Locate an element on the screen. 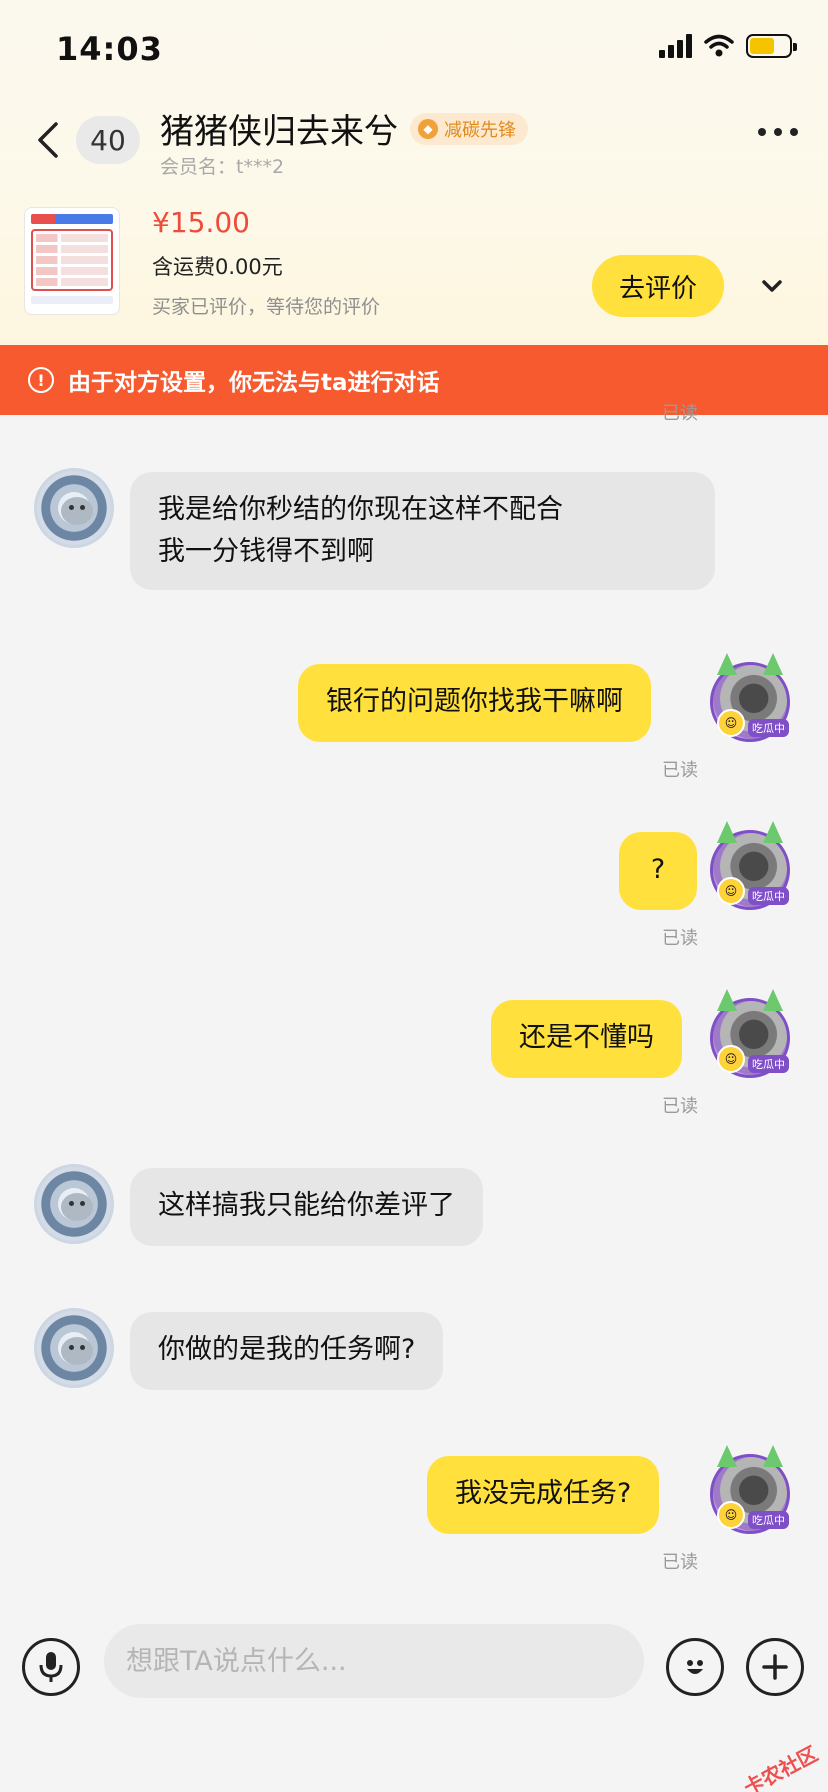 The height and width of the screenshot is (1792, 828). member-tag-label: 减碳先锋 is located at coordinates (480, 130).